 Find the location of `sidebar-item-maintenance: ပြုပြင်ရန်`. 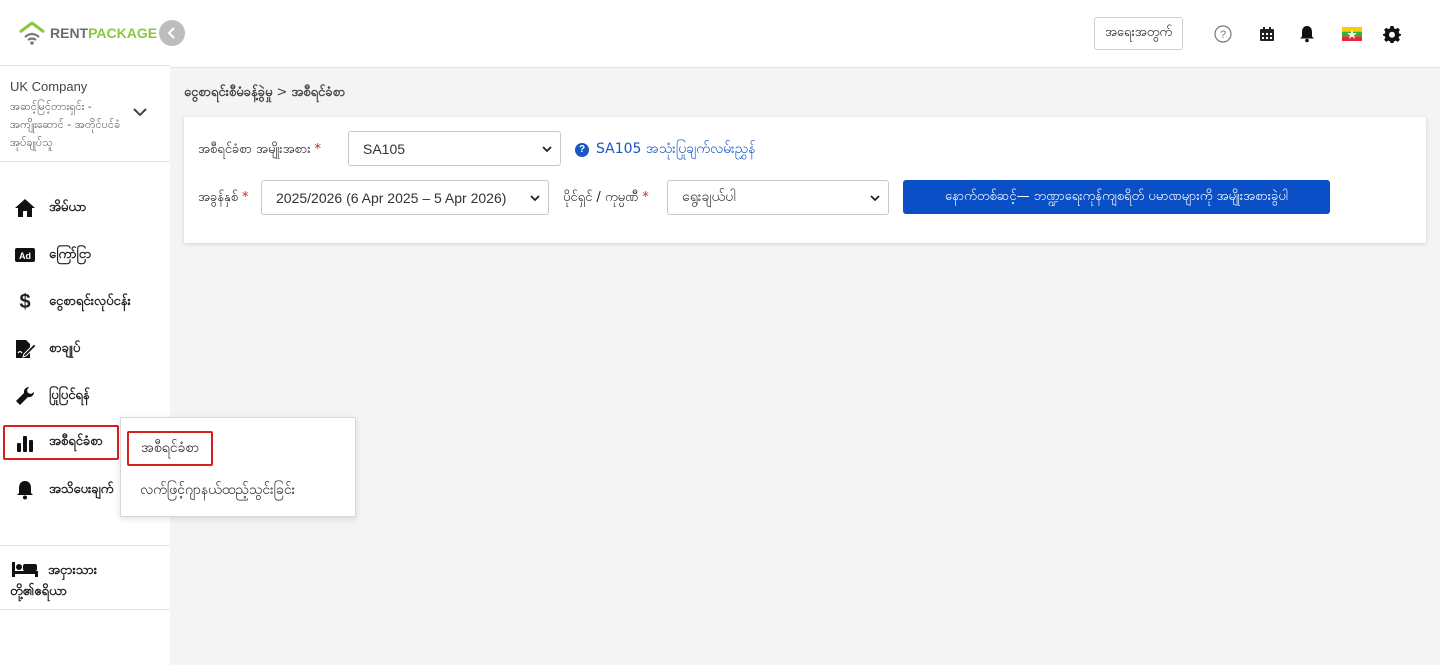

sidebar-item-maintenance: ပြုပြင်ရန် is located at coordinates (85, 396).